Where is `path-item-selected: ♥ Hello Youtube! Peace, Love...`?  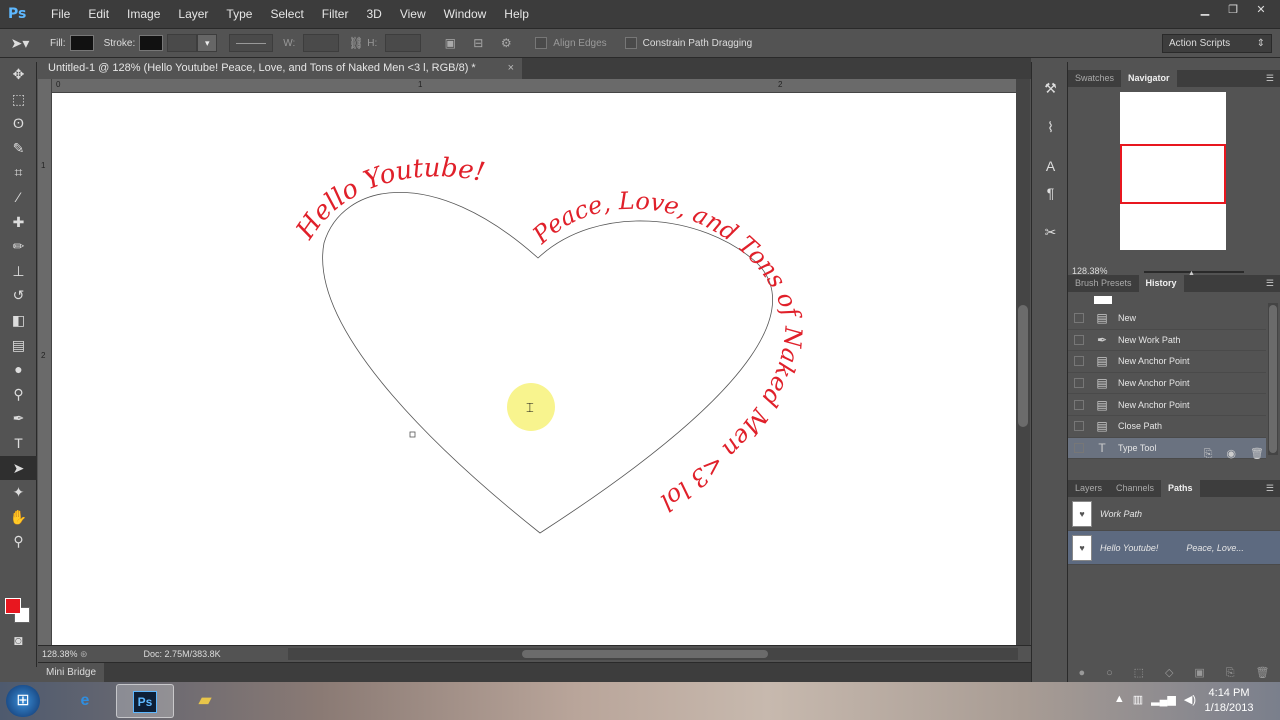
path-item-selected: ♥ Hello Youtube! Peace, Love... is located at coordinates (1174, 548).